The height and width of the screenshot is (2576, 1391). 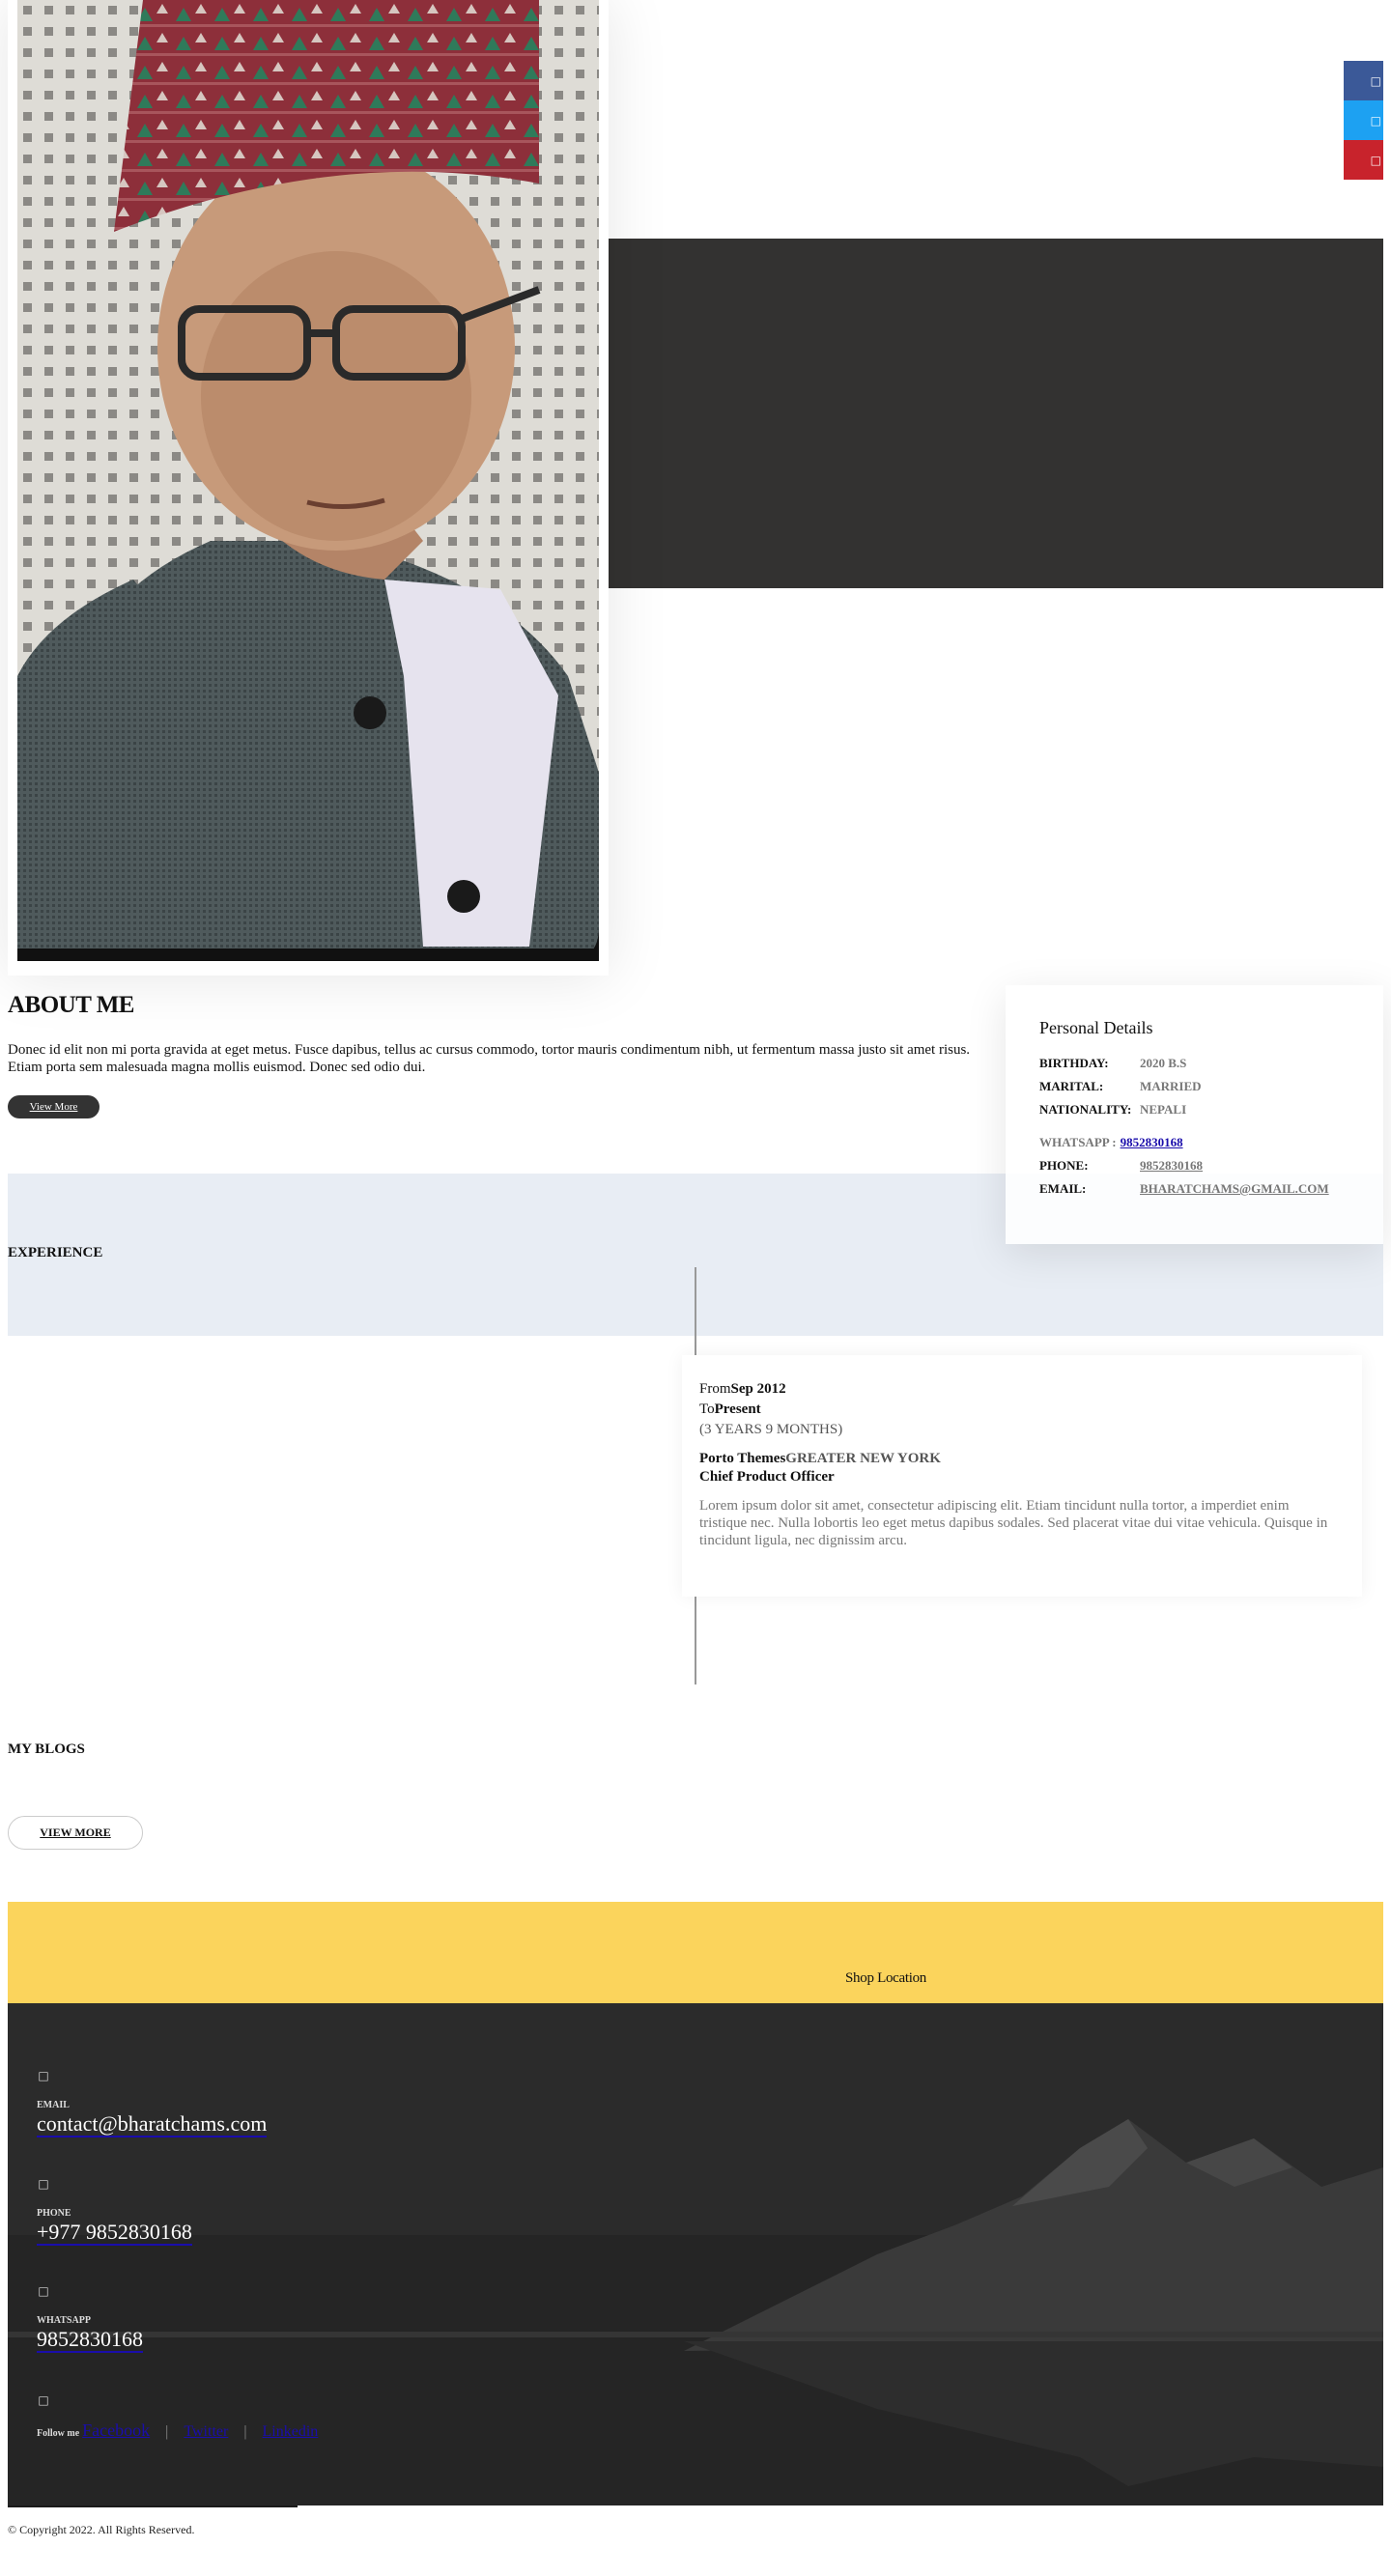 What do you see at coordinates (1064, 1165) in the screenshot?
I see `detail-key: PHONE:` at bounding box center [1064, 1165].